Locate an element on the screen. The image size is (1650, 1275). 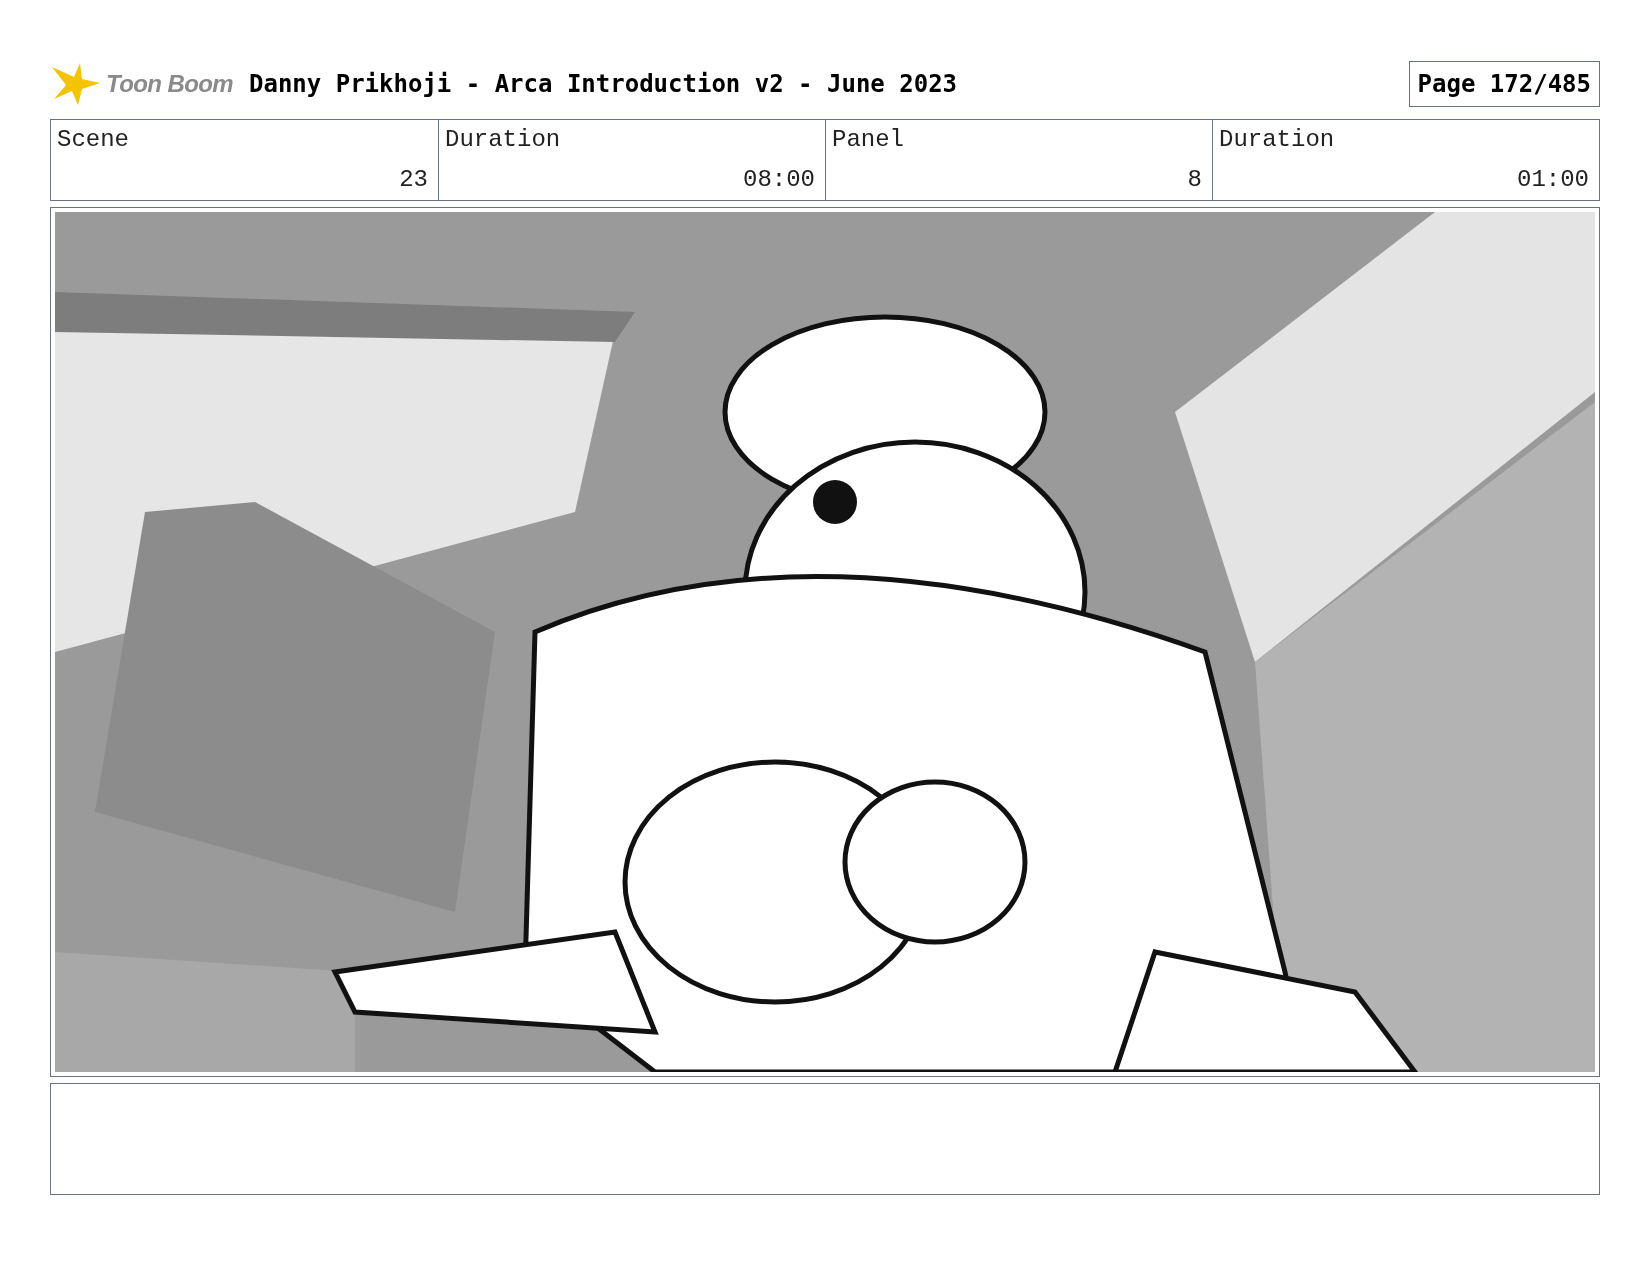
field-value: 08:00 is located at coordinates (778, 180).